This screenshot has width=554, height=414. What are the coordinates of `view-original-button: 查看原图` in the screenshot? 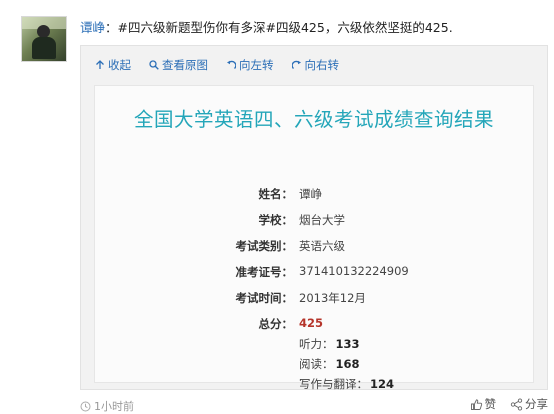 It's located at (178, 65).